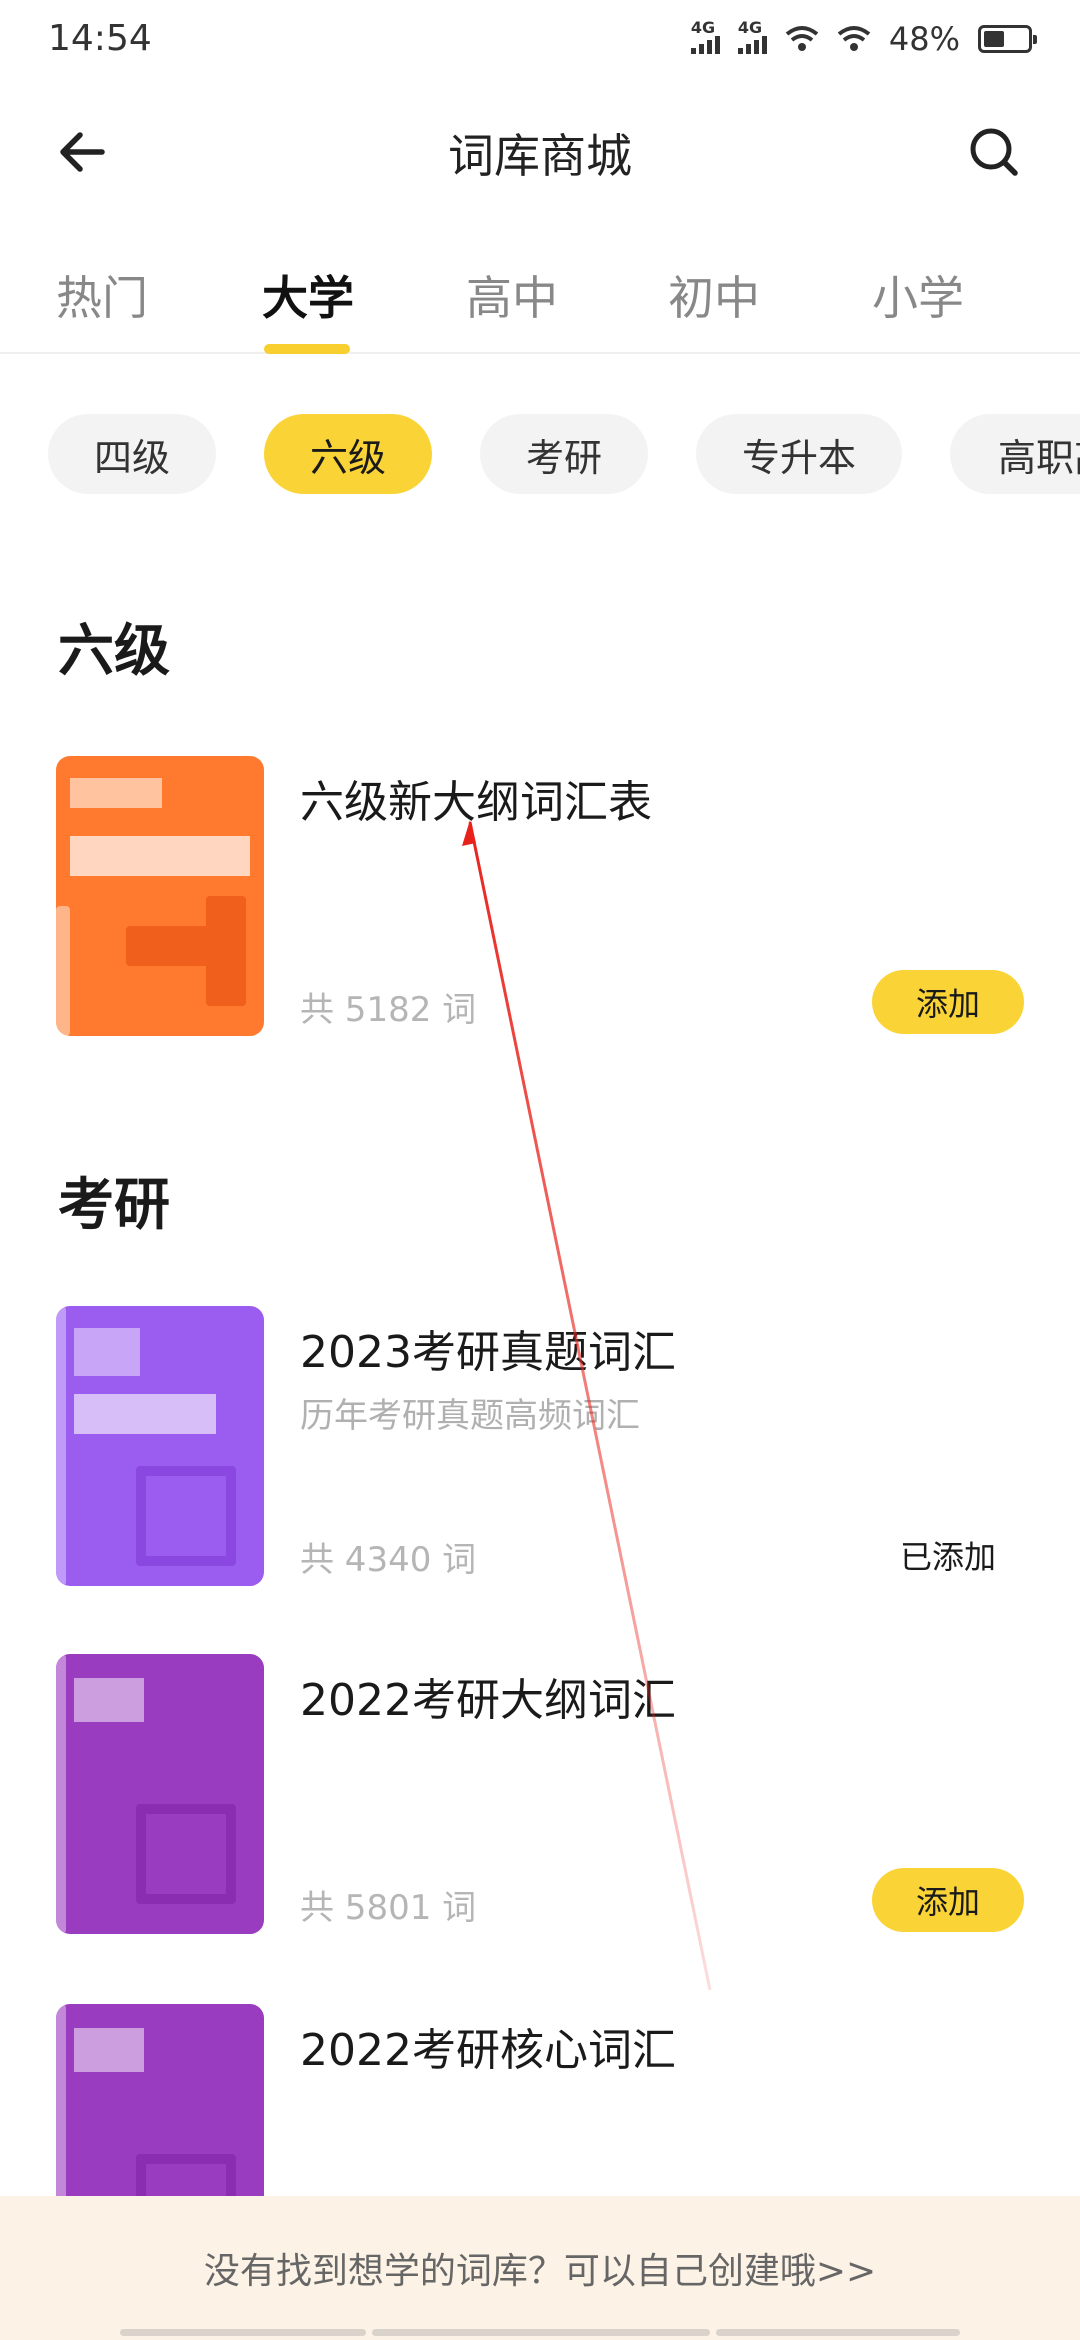 This screenshot has width=1080, height=2340. Describe the element at coordinates (540, 42) in the screenshot. I see `status-bar: 14:54 4G 4G 48%` at that location.